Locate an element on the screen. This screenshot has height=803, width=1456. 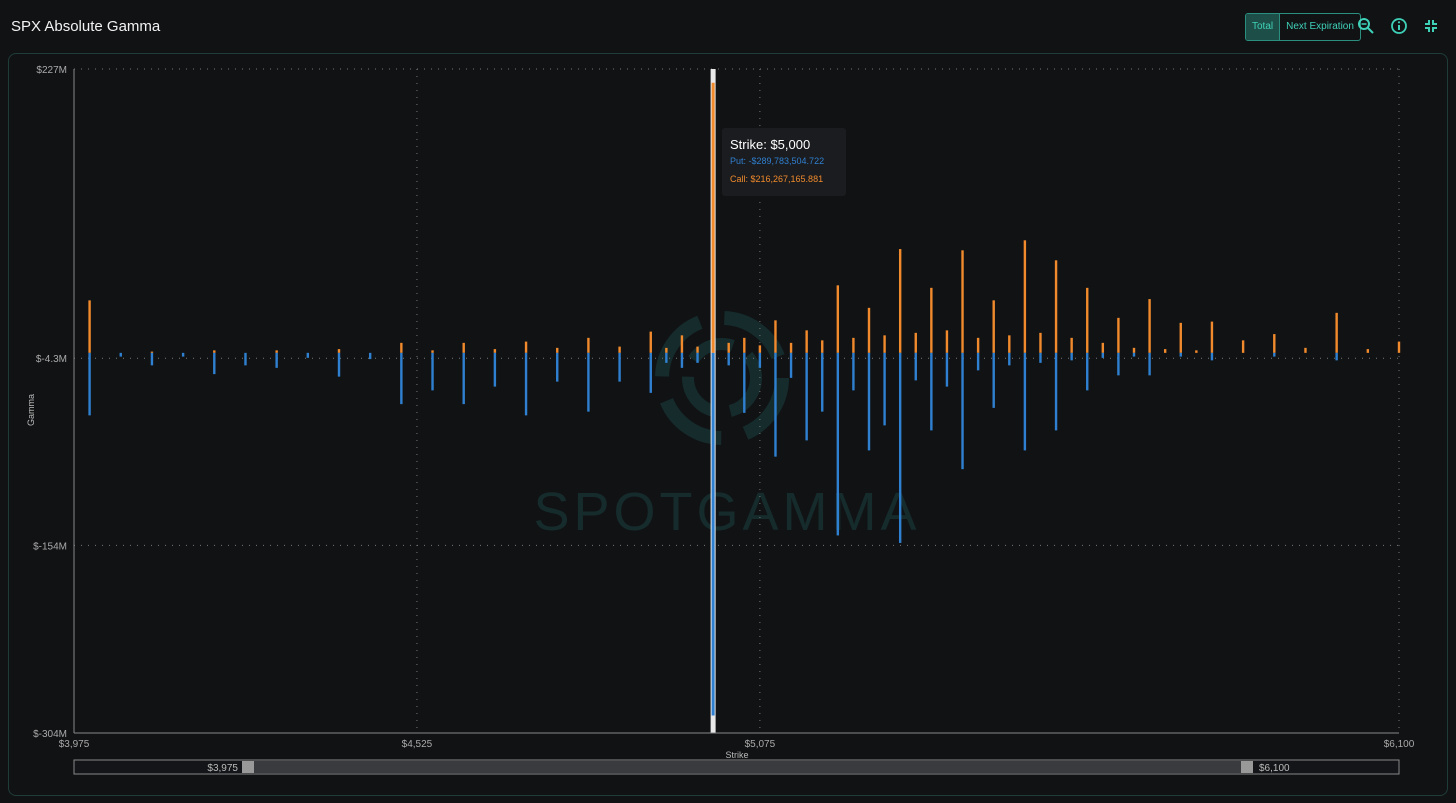
watermark-logo: SPOTGAMMA is located at coordinates (725, 426).